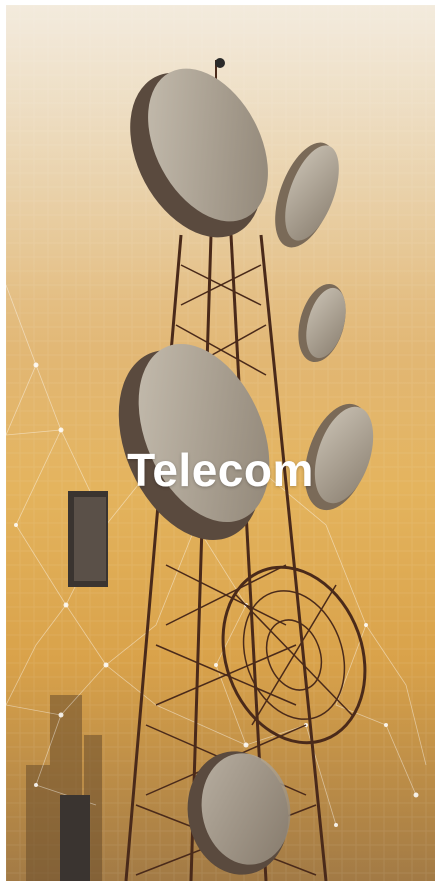 This screenshot has width=437, height=886. I want to click on beacon-light, so click(220, 63).